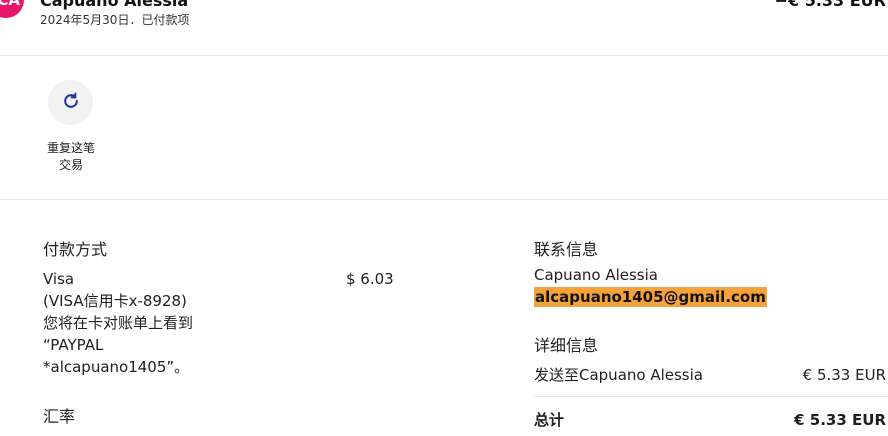  Describe the element at coordinates (444, 55) in the screenshot. I see `header-divider` at that location.